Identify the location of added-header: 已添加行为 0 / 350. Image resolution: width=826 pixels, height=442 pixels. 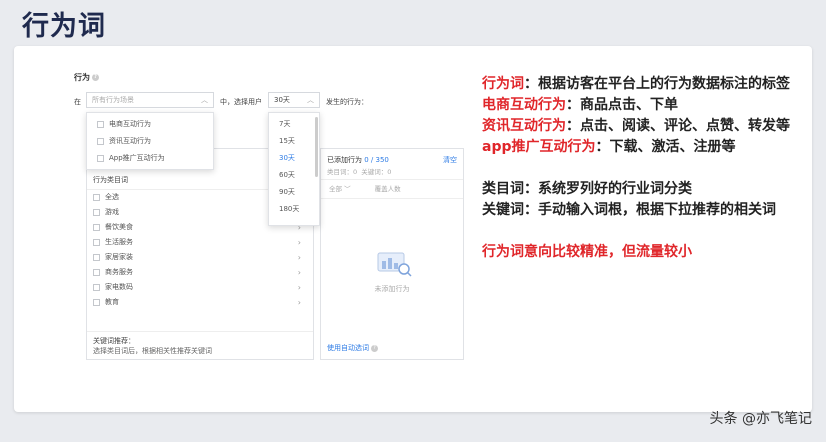
(358, 160).